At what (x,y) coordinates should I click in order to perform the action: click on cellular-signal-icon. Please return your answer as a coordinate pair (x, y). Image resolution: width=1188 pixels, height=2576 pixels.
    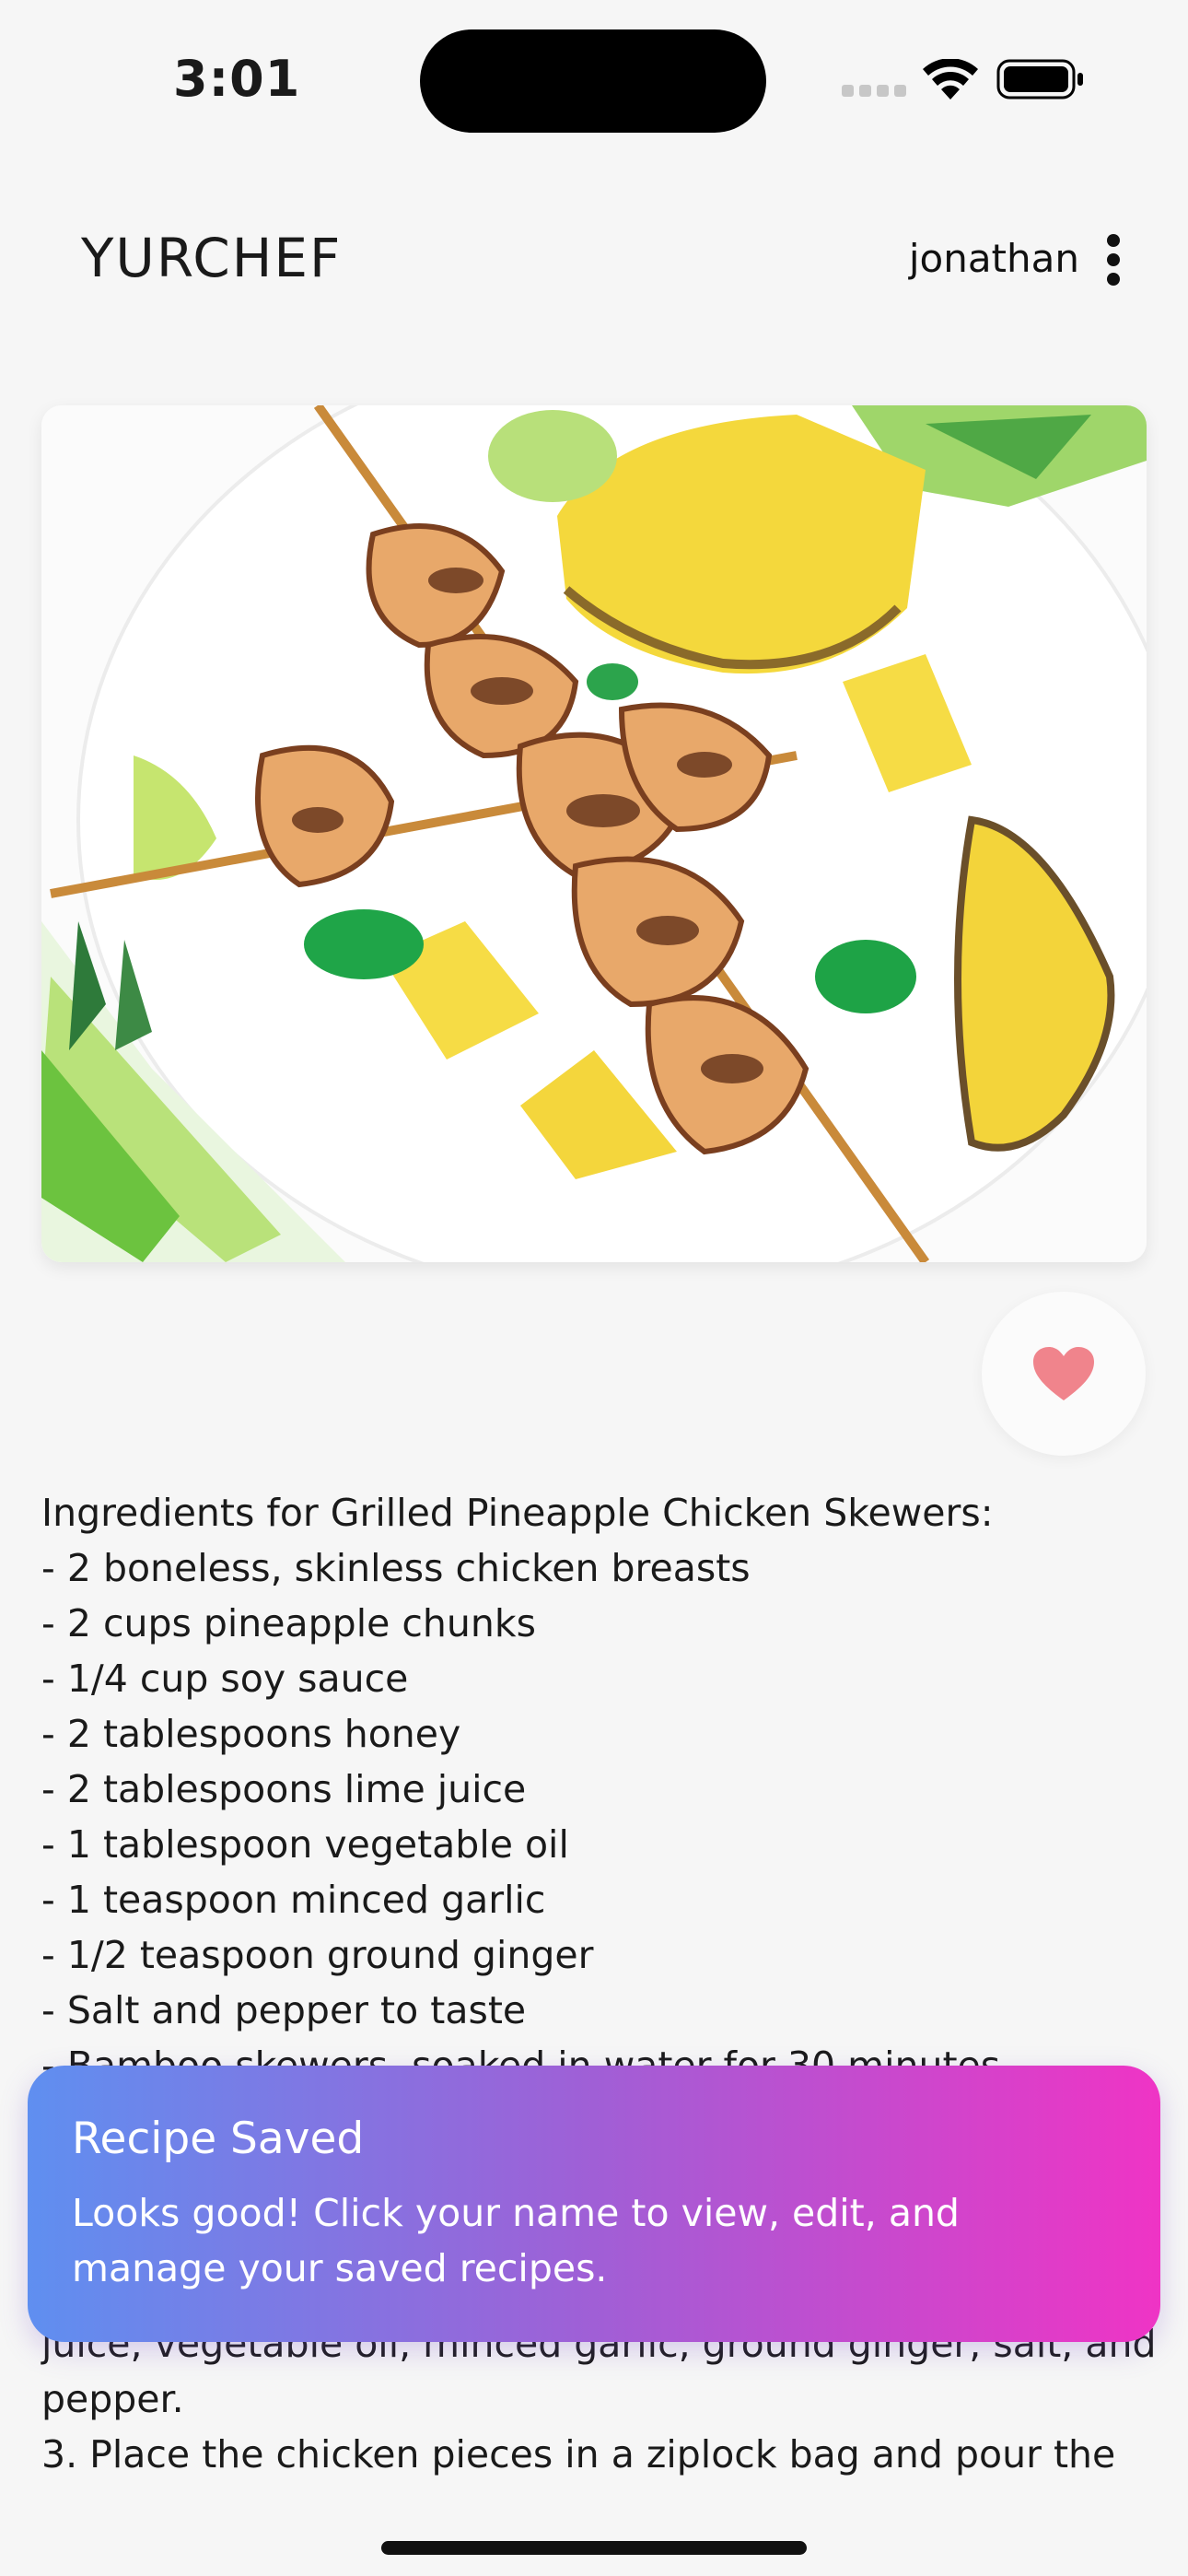
    Looking at the image, I should click on (874, 91).